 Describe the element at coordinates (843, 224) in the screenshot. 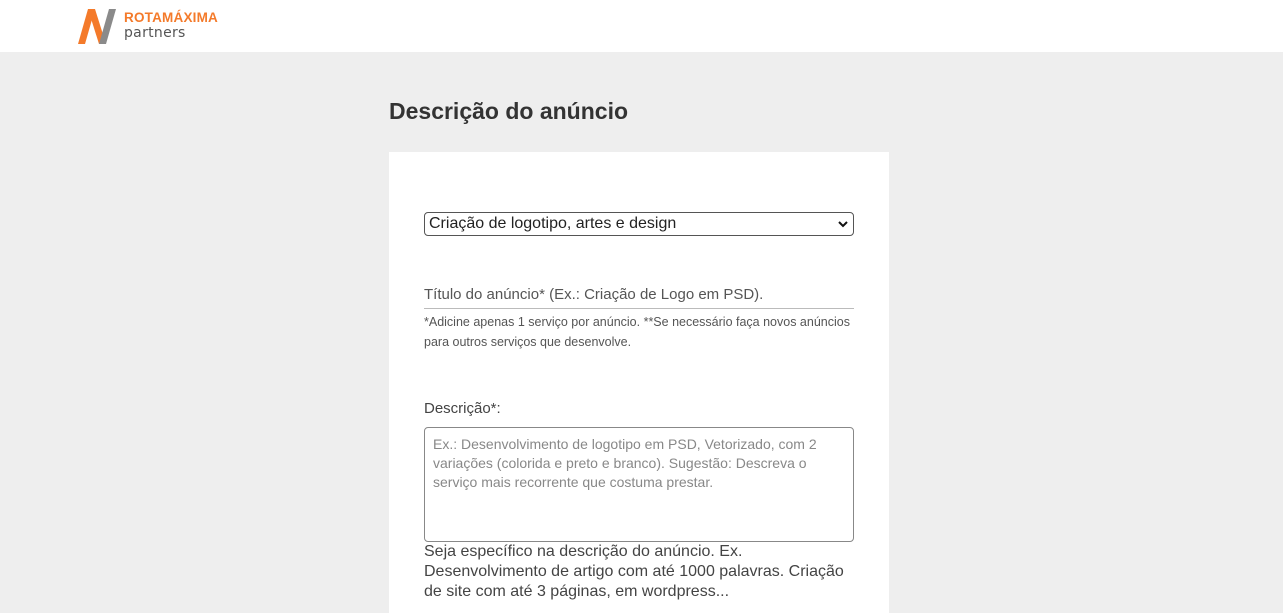

I see `chevron-down-icon` at that location.